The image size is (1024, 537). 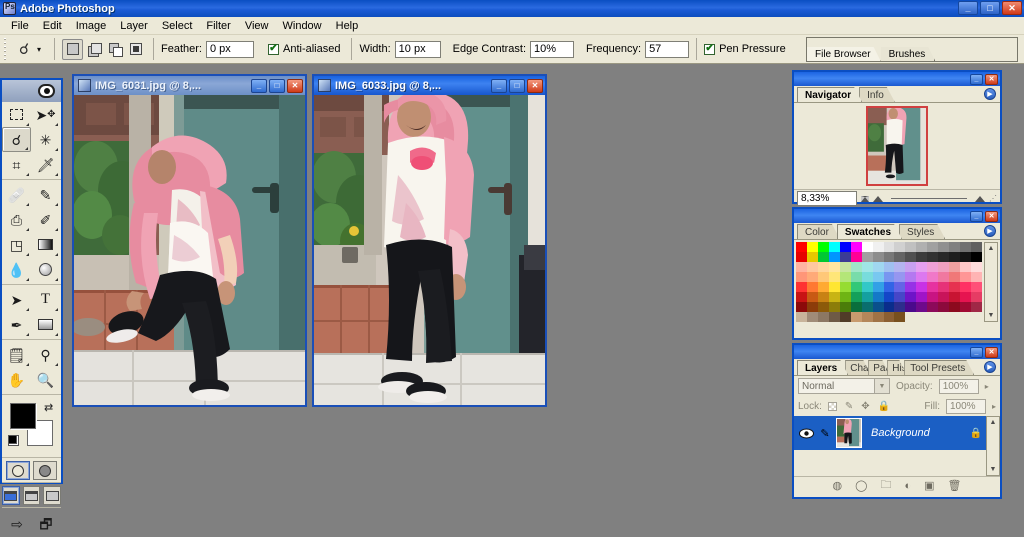 I want to click on tab-styles: Styles, so click(x=922, y=231).